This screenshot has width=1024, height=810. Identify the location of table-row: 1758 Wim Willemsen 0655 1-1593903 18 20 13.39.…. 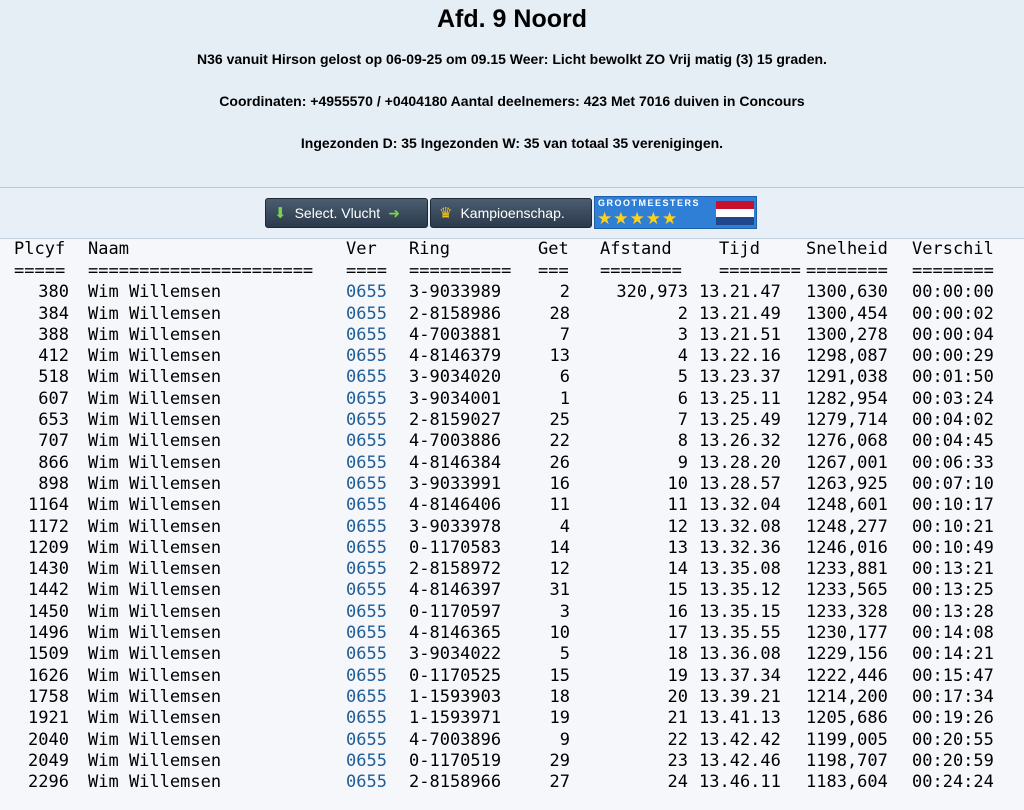
(512, 697).